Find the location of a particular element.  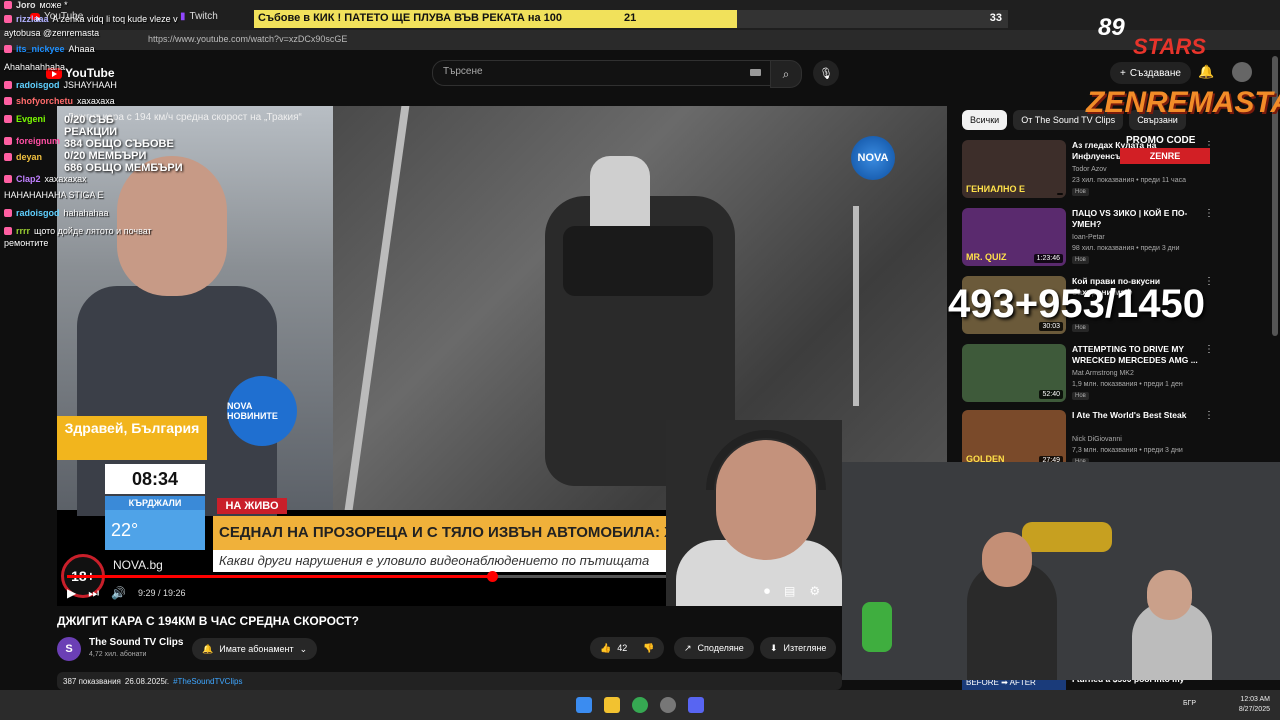

subtitles-icon: ▤ is located at coordinates (789, 591).